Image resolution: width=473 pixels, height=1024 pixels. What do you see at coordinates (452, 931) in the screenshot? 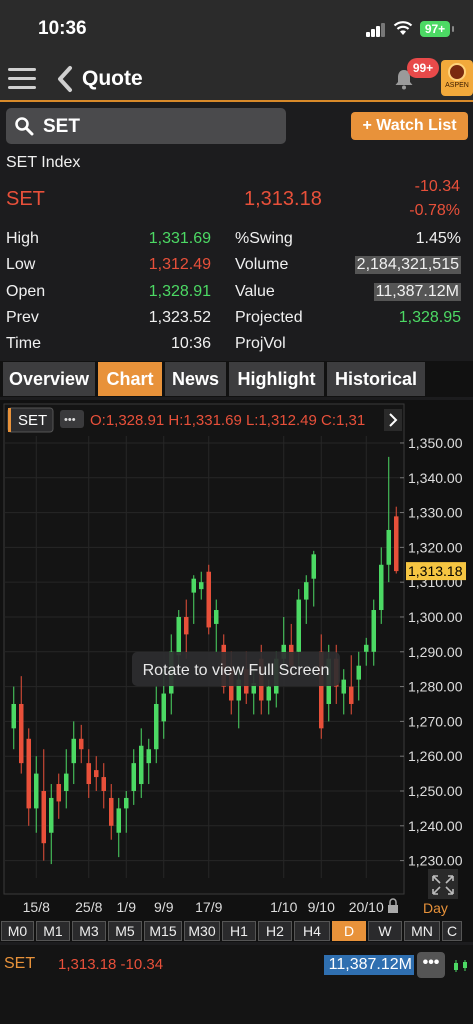
I see `period-c: C` at bounding box center [452, 931].